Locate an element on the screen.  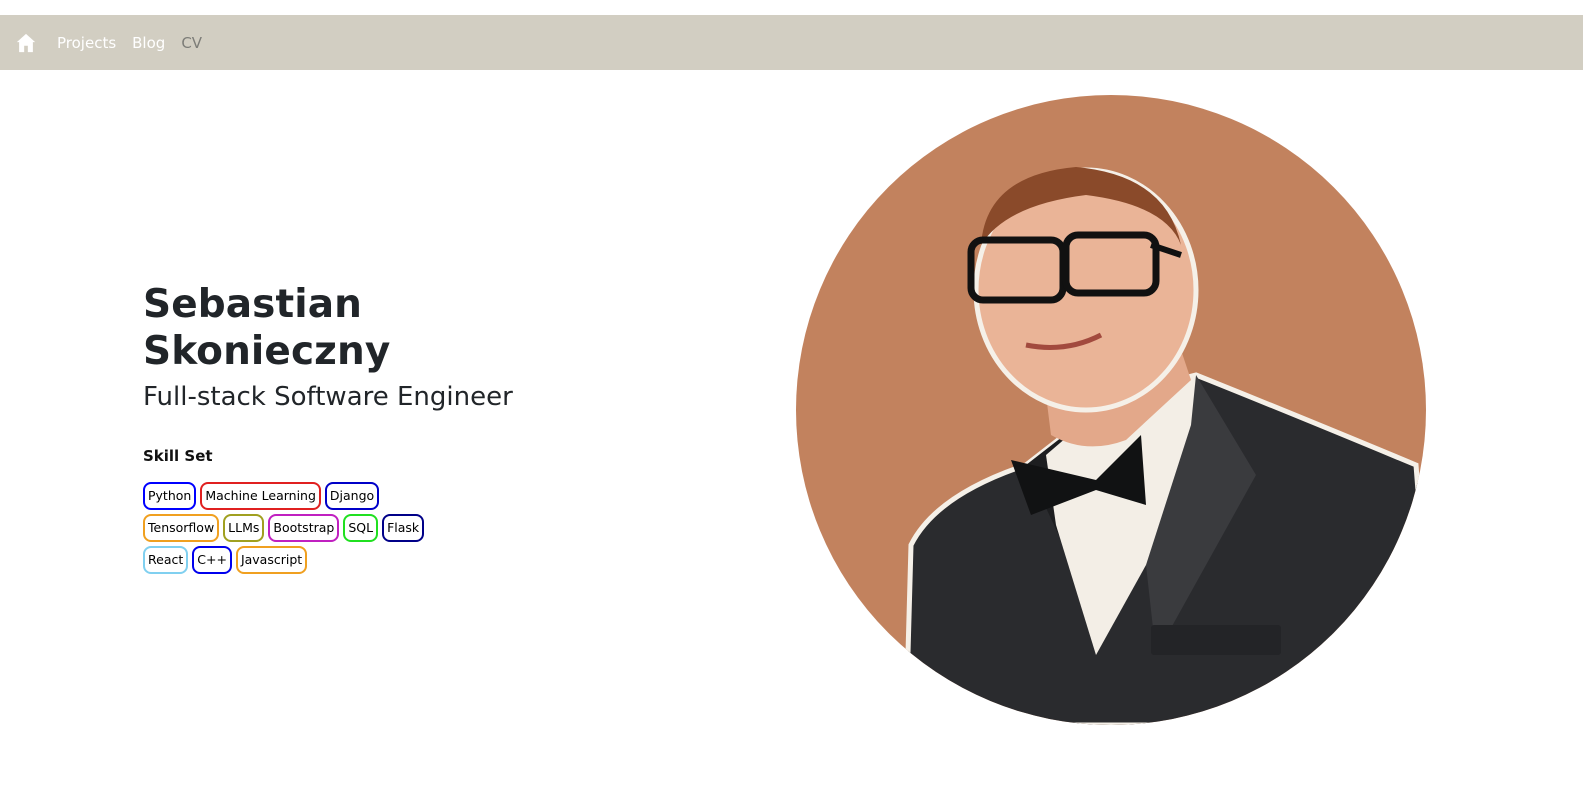
home-link is located at coordinates (27, 43).